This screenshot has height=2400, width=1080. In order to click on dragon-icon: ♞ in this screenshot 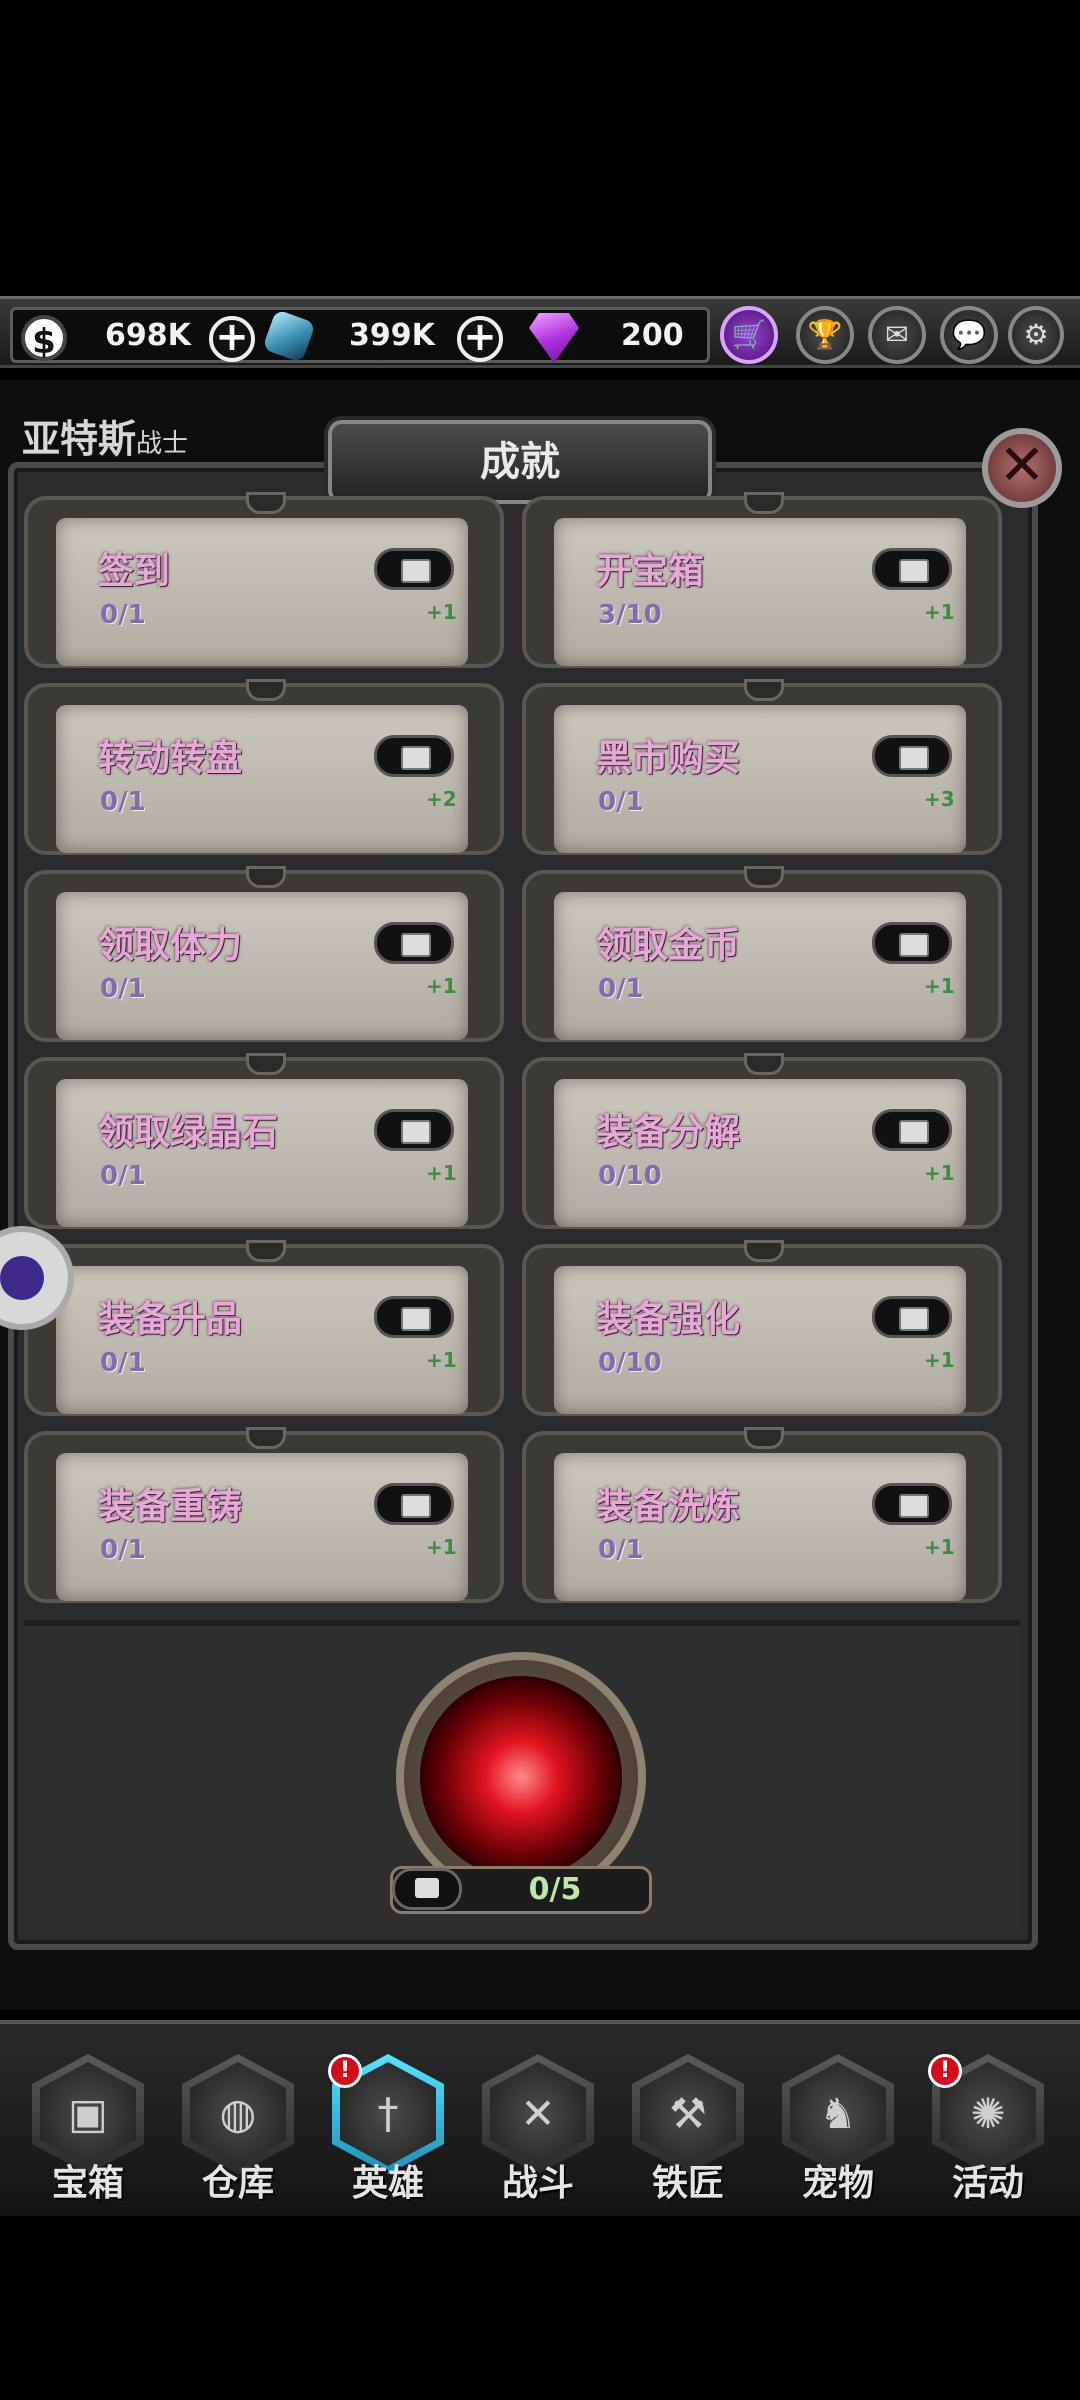, I will do `click(838, 2114)`.